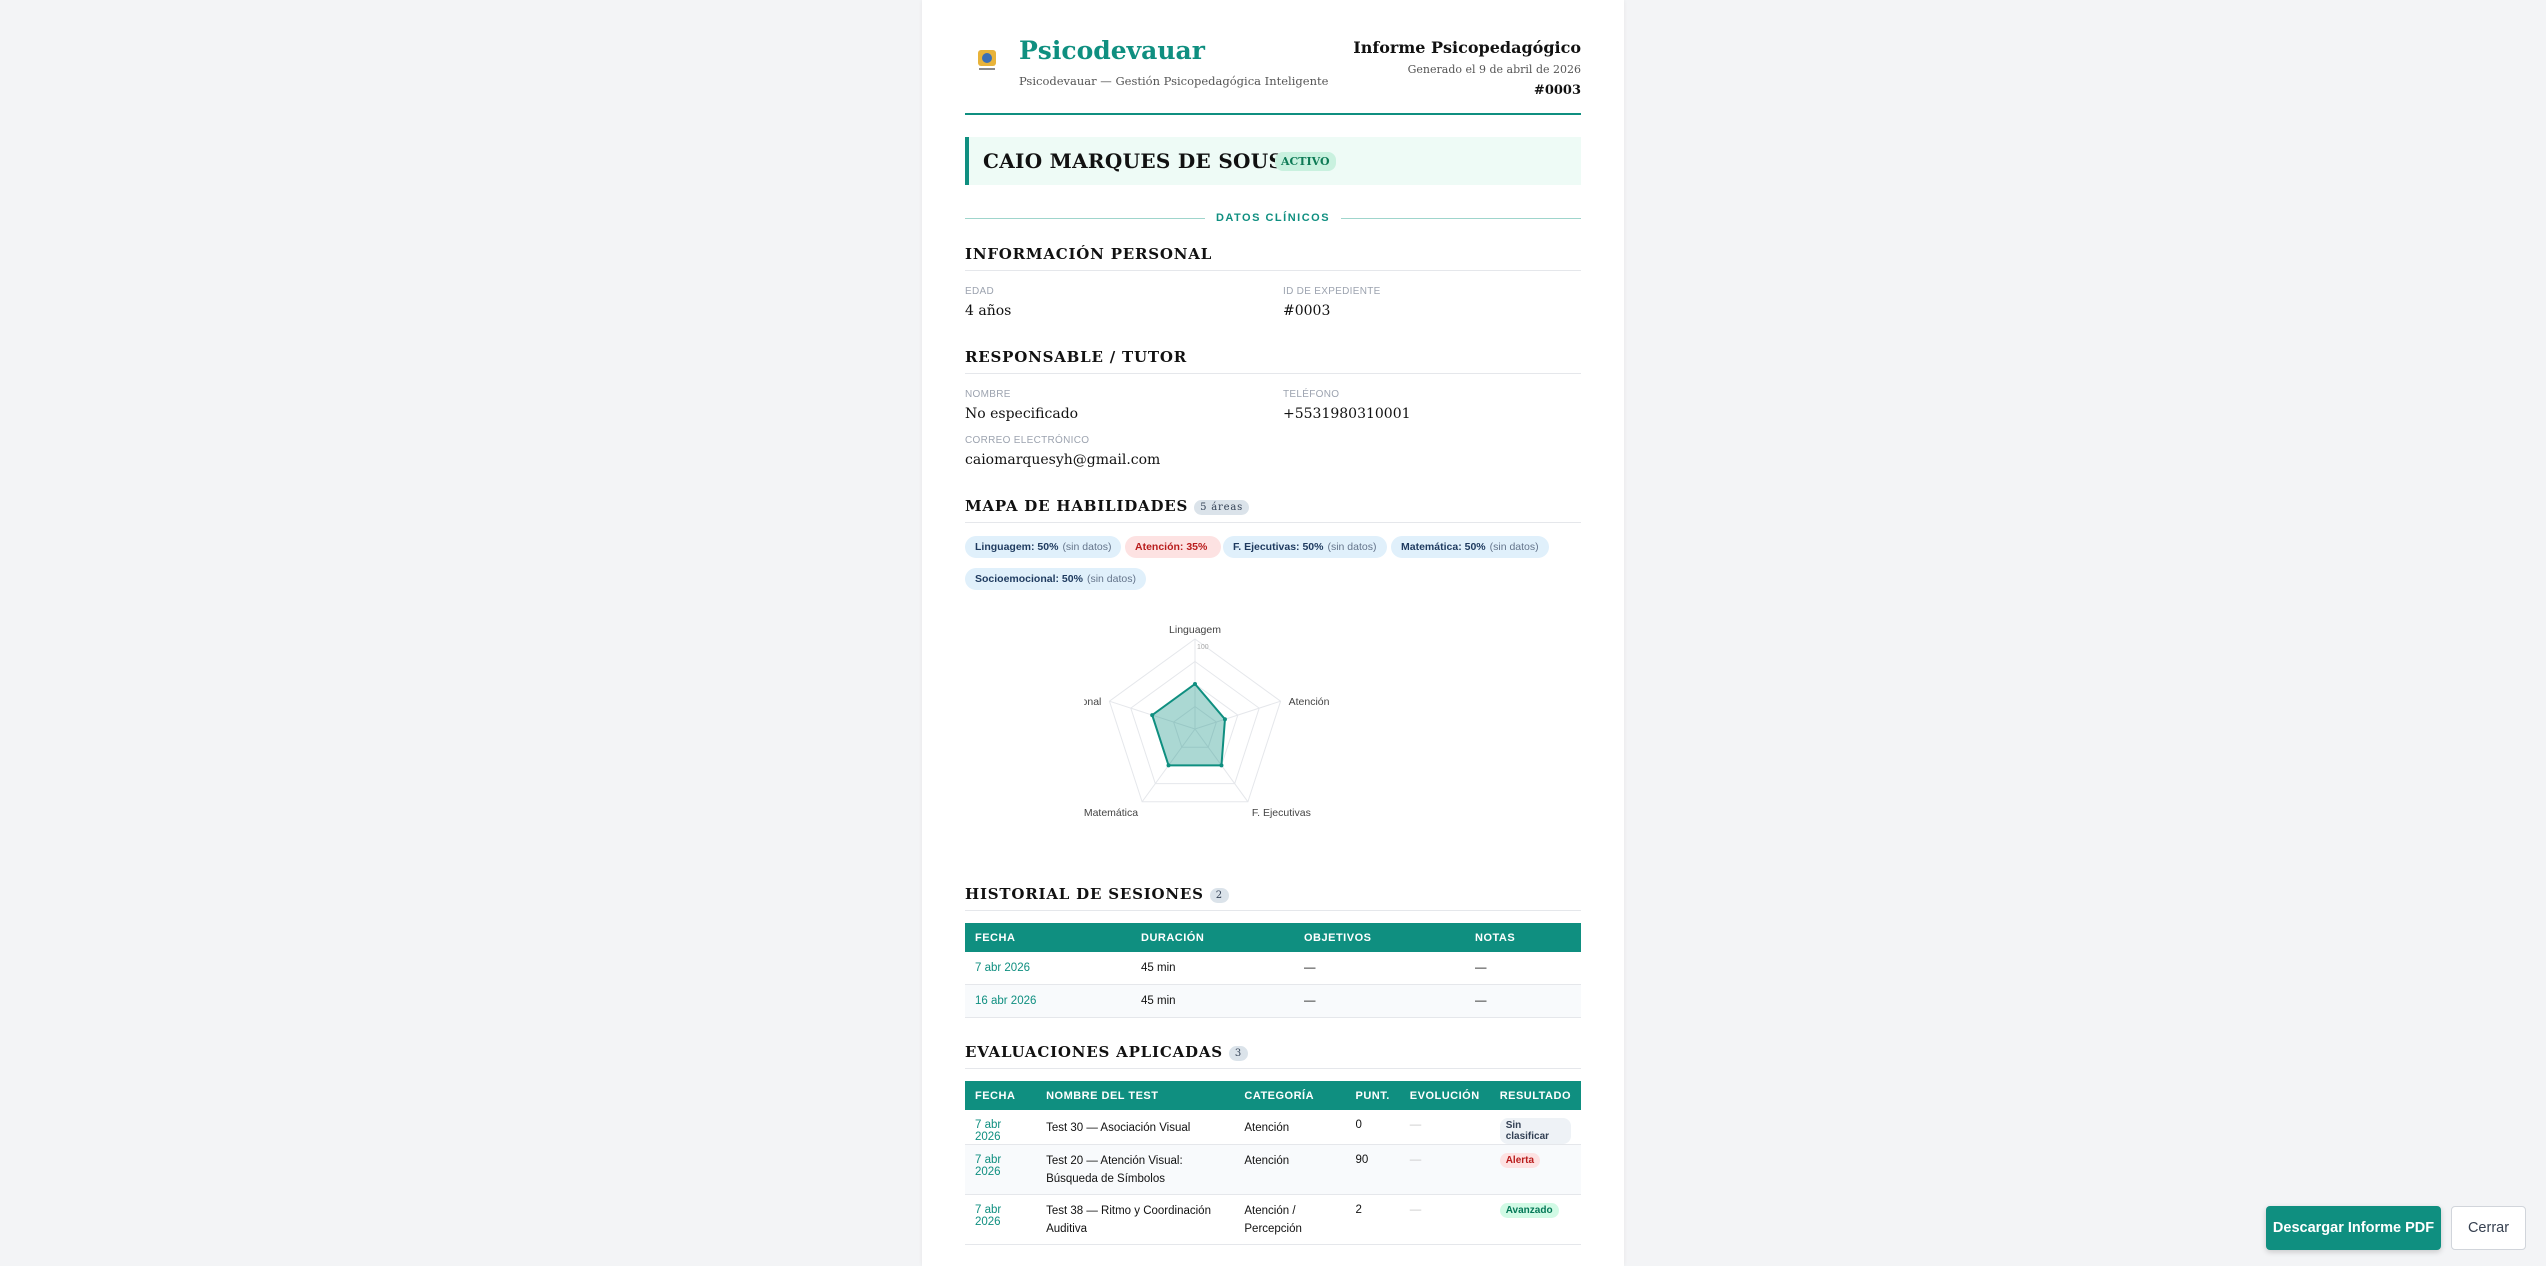 The width and height of the screenshot is (2546, 1266). I want to click on radar-data-area, so click(1188, 724).